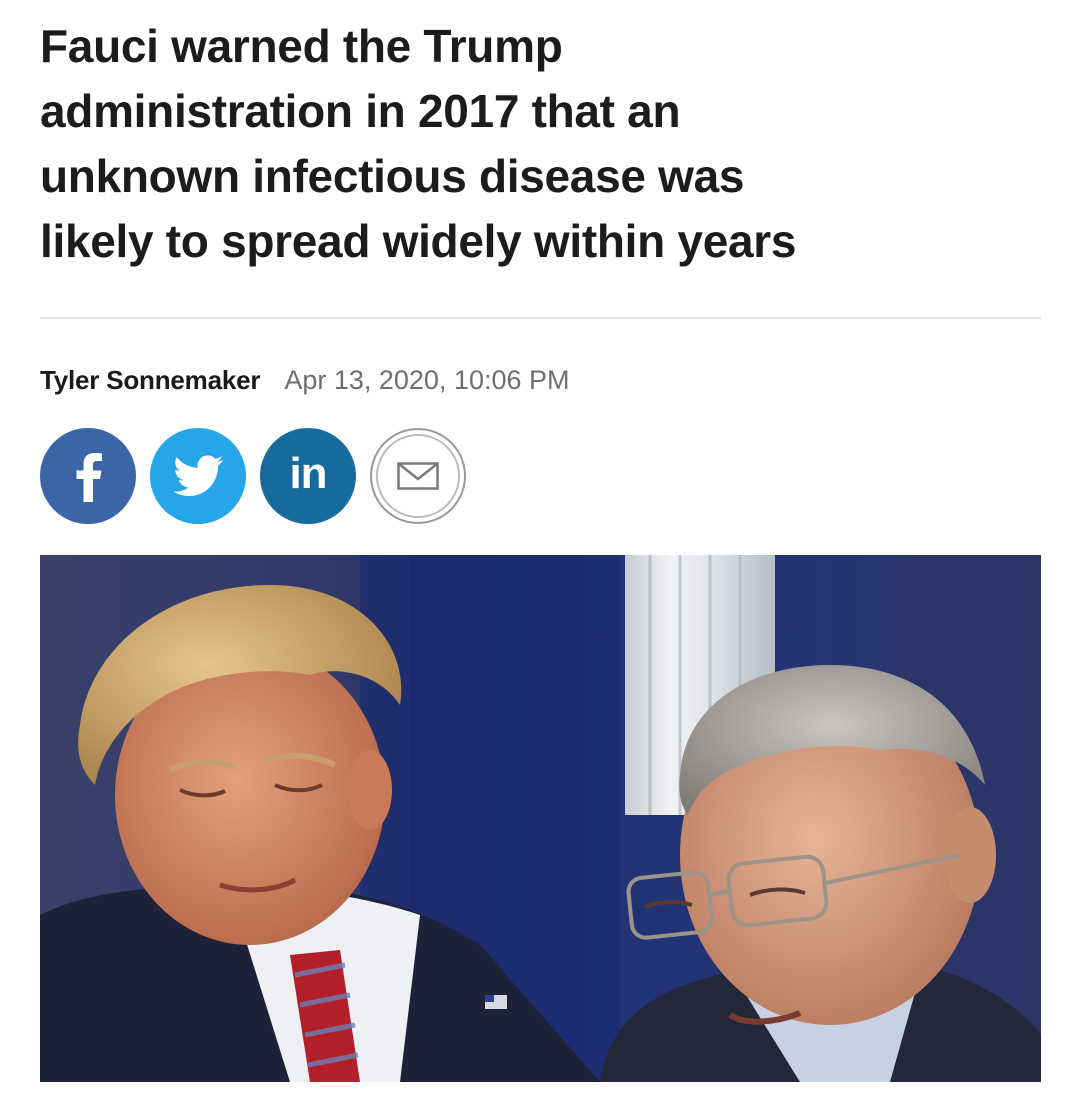 The height and width of the screenshot is (1105, 1080). I want to click on headline-line-4: likely to spread widely within years, so click(418, 241).